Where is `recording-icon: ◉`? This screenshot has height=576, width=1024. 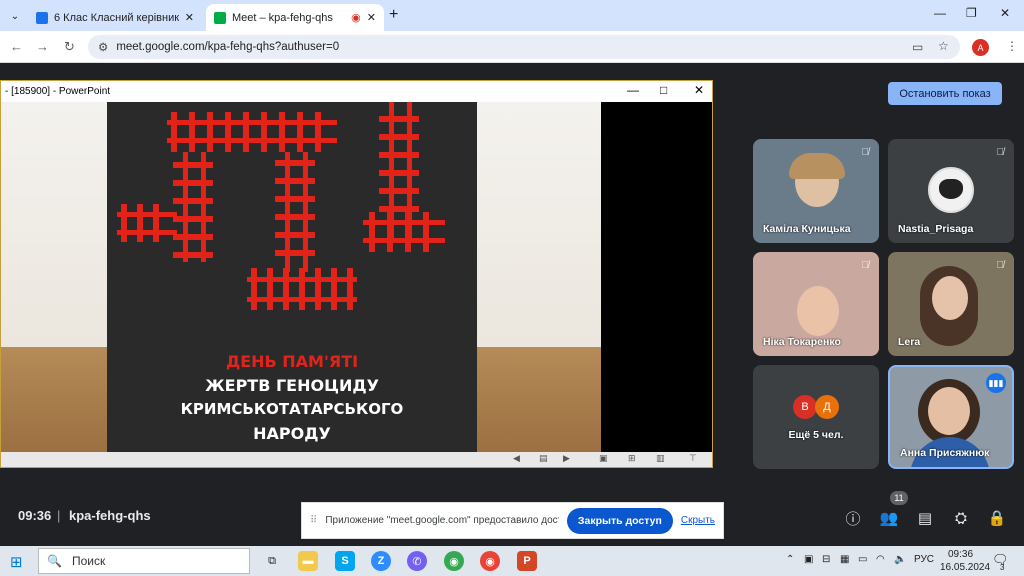 recording-icon: ◉ is located at coordinates (356, 18).